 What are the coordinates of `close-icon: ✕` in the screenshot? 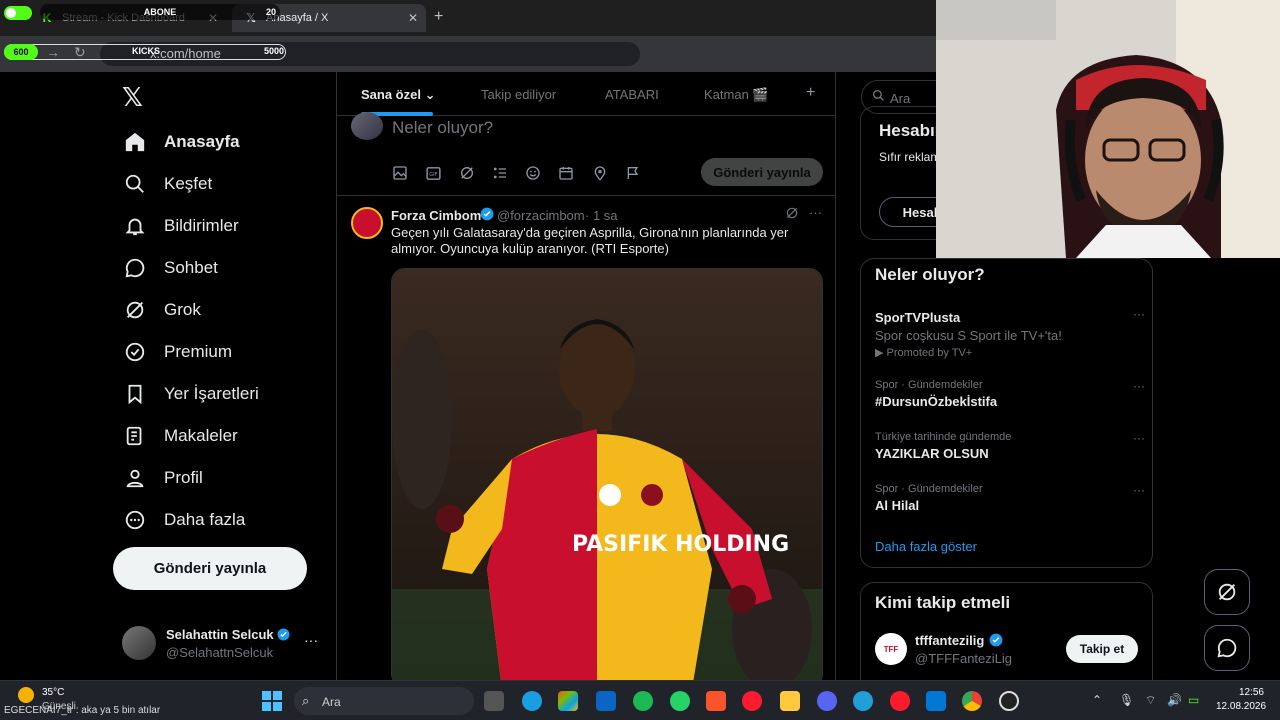 It's located at (413, 18).